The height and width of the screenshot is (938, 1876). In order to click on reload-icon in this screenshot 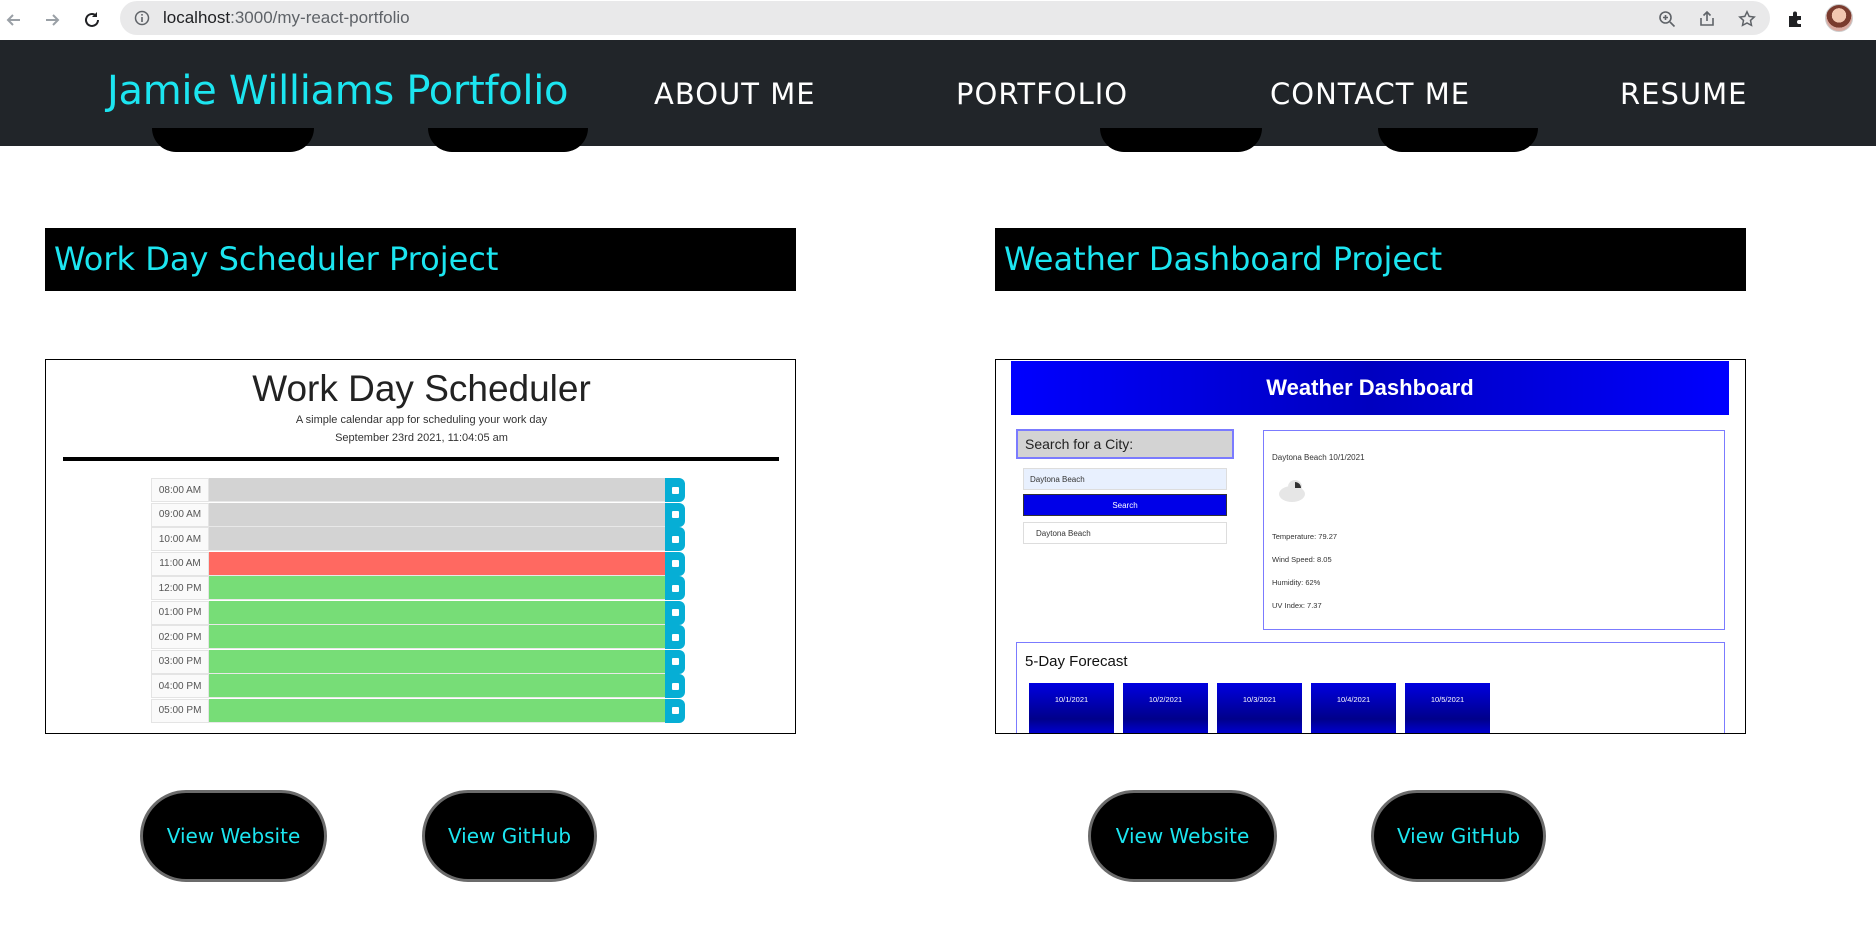, I will do `click(92, 20)`.